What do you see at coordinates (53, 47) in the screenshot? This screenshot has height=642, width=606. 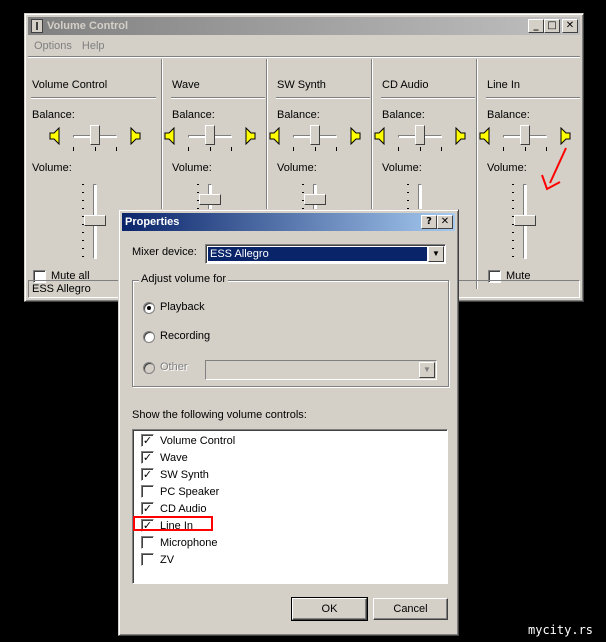 I see `menu-options: Options` at bounding box center [53, 47].